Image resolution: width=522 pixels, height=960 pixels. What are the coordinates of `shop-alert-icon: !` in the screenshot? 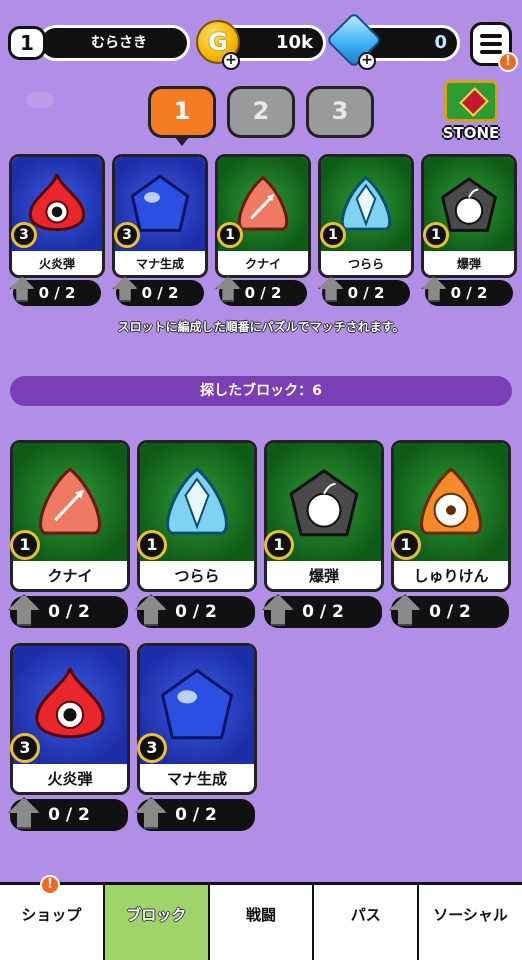 It's located at (50, 885).